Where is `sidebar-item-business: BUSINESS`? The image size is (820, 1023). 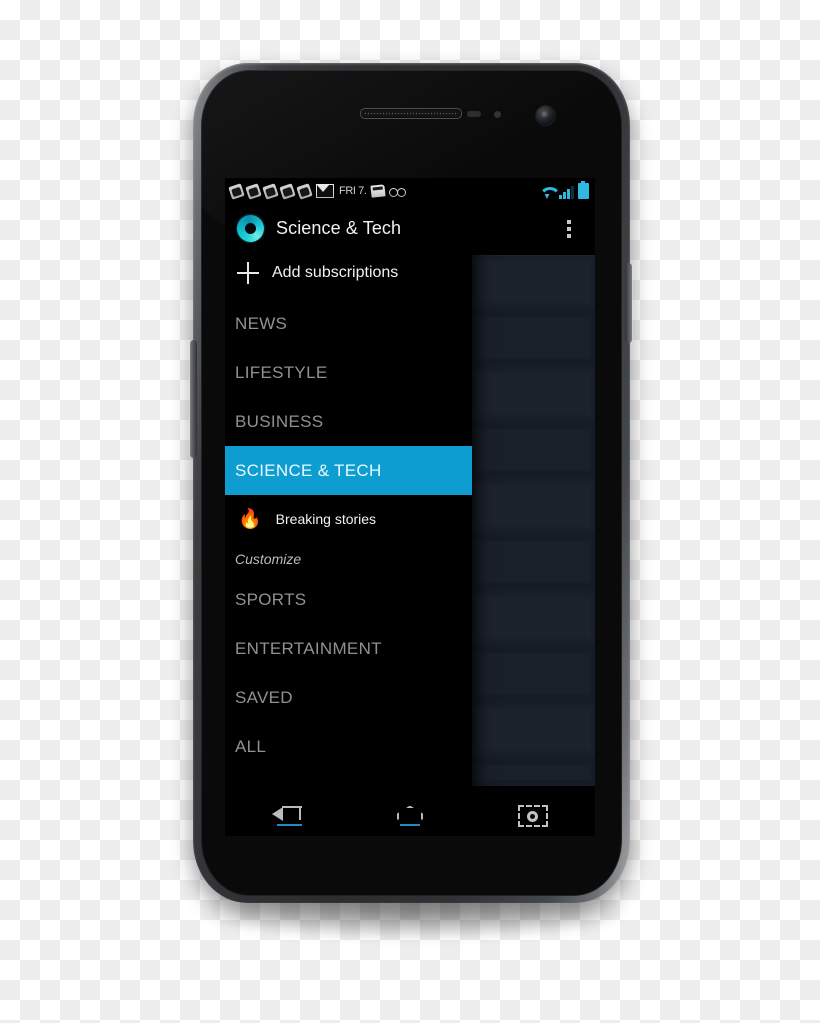 sidebar-item-business: BUSINESS is located at coordinates (348, 421).